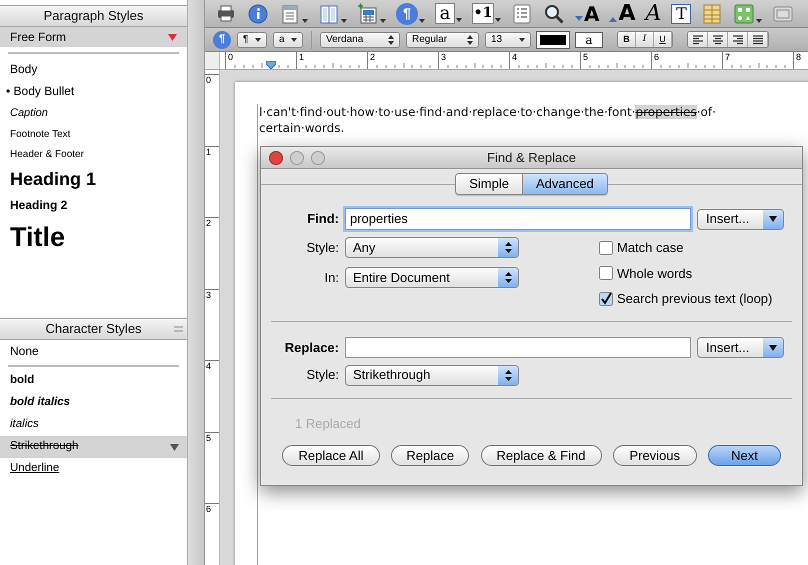 The width and height of the screenshot is (808, 565). Describe the element at coordinates (694, 299) in the screenshot. I see `checkbox-label: Search previous text (loop)` at that location.